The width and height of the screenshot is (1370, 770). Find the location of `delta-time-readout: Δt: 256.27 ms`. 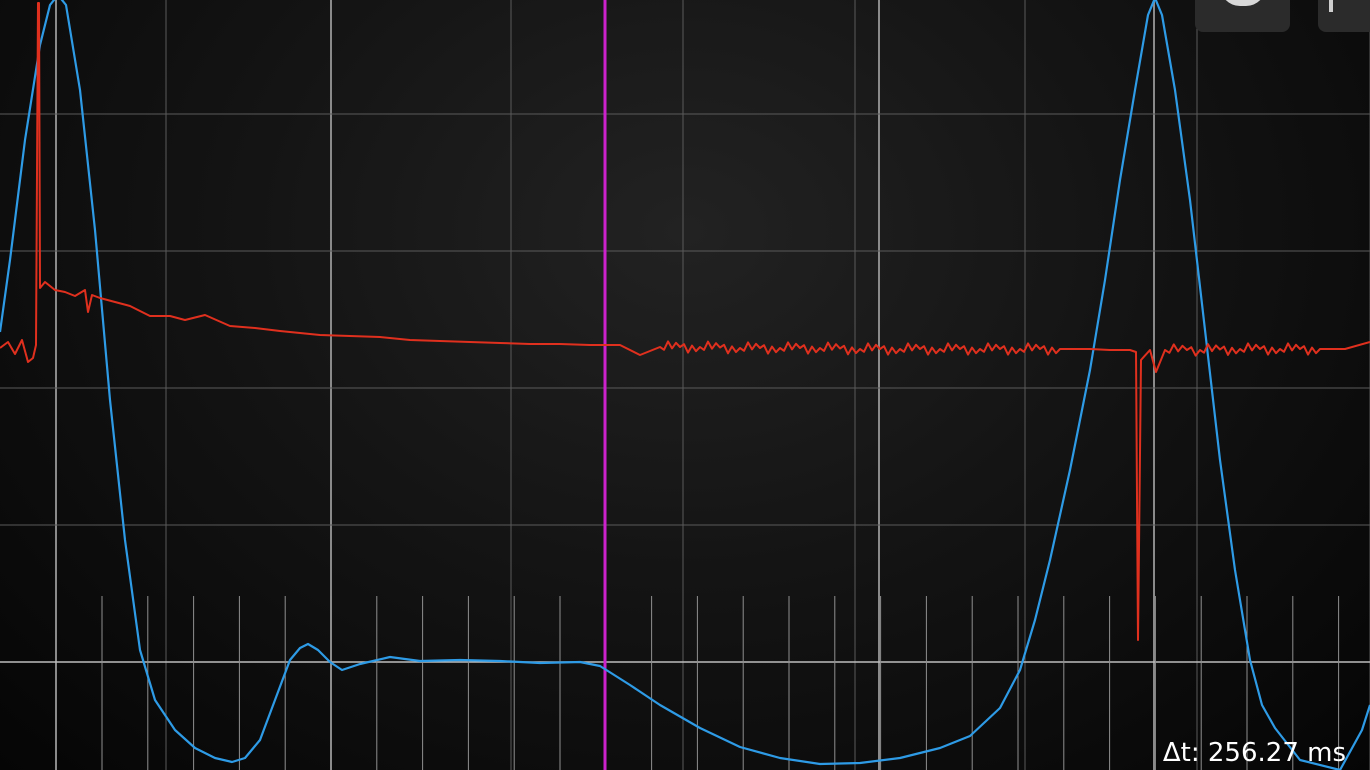

delta-time-readout: Δt: 256.27 ms is located at coordinates (1254, 753).